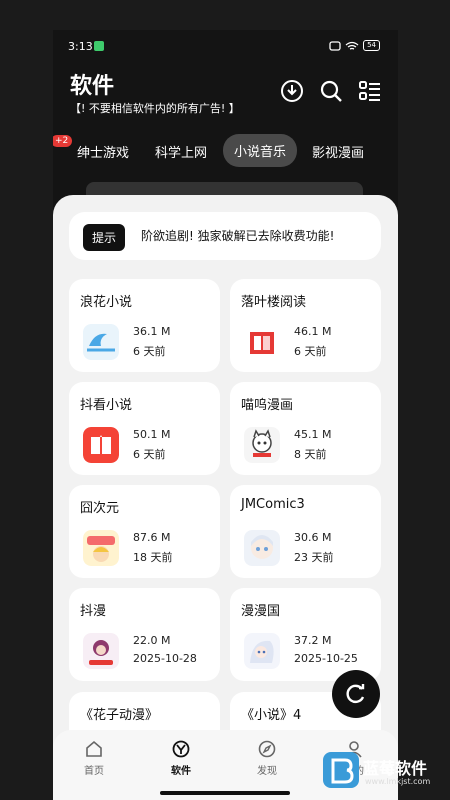 The width and height of the screenshot is (450, 800). I want to click on app-card: 抖漫 22.0 M 2025-10-28, so click(144, 634).